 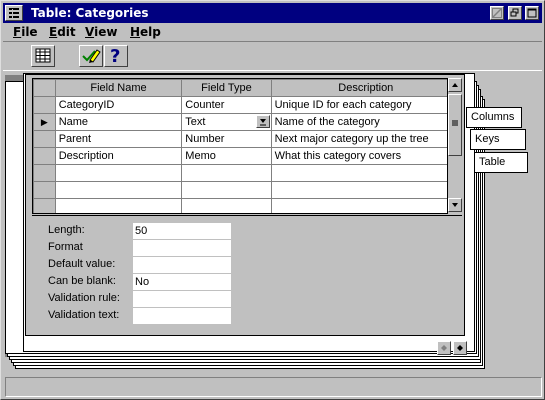 I want to click on close-disabled-icon, so click(x=497, y=13).